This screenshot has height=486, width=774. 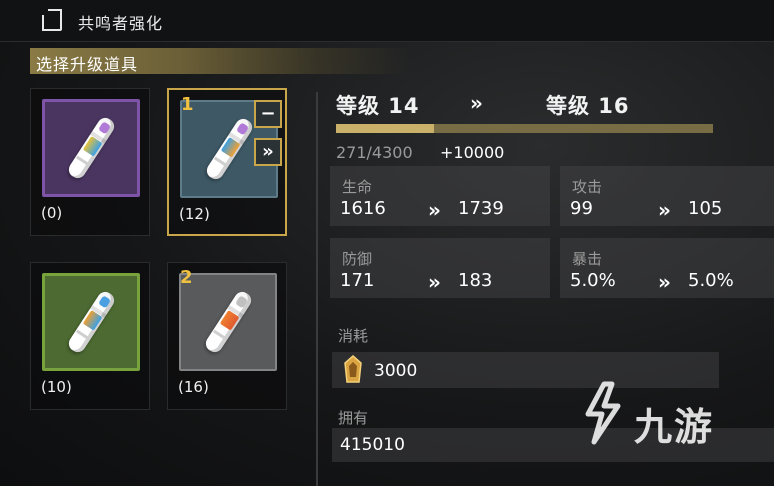 I want to click on owned-label: 拥有, so click(x=353, y=418).